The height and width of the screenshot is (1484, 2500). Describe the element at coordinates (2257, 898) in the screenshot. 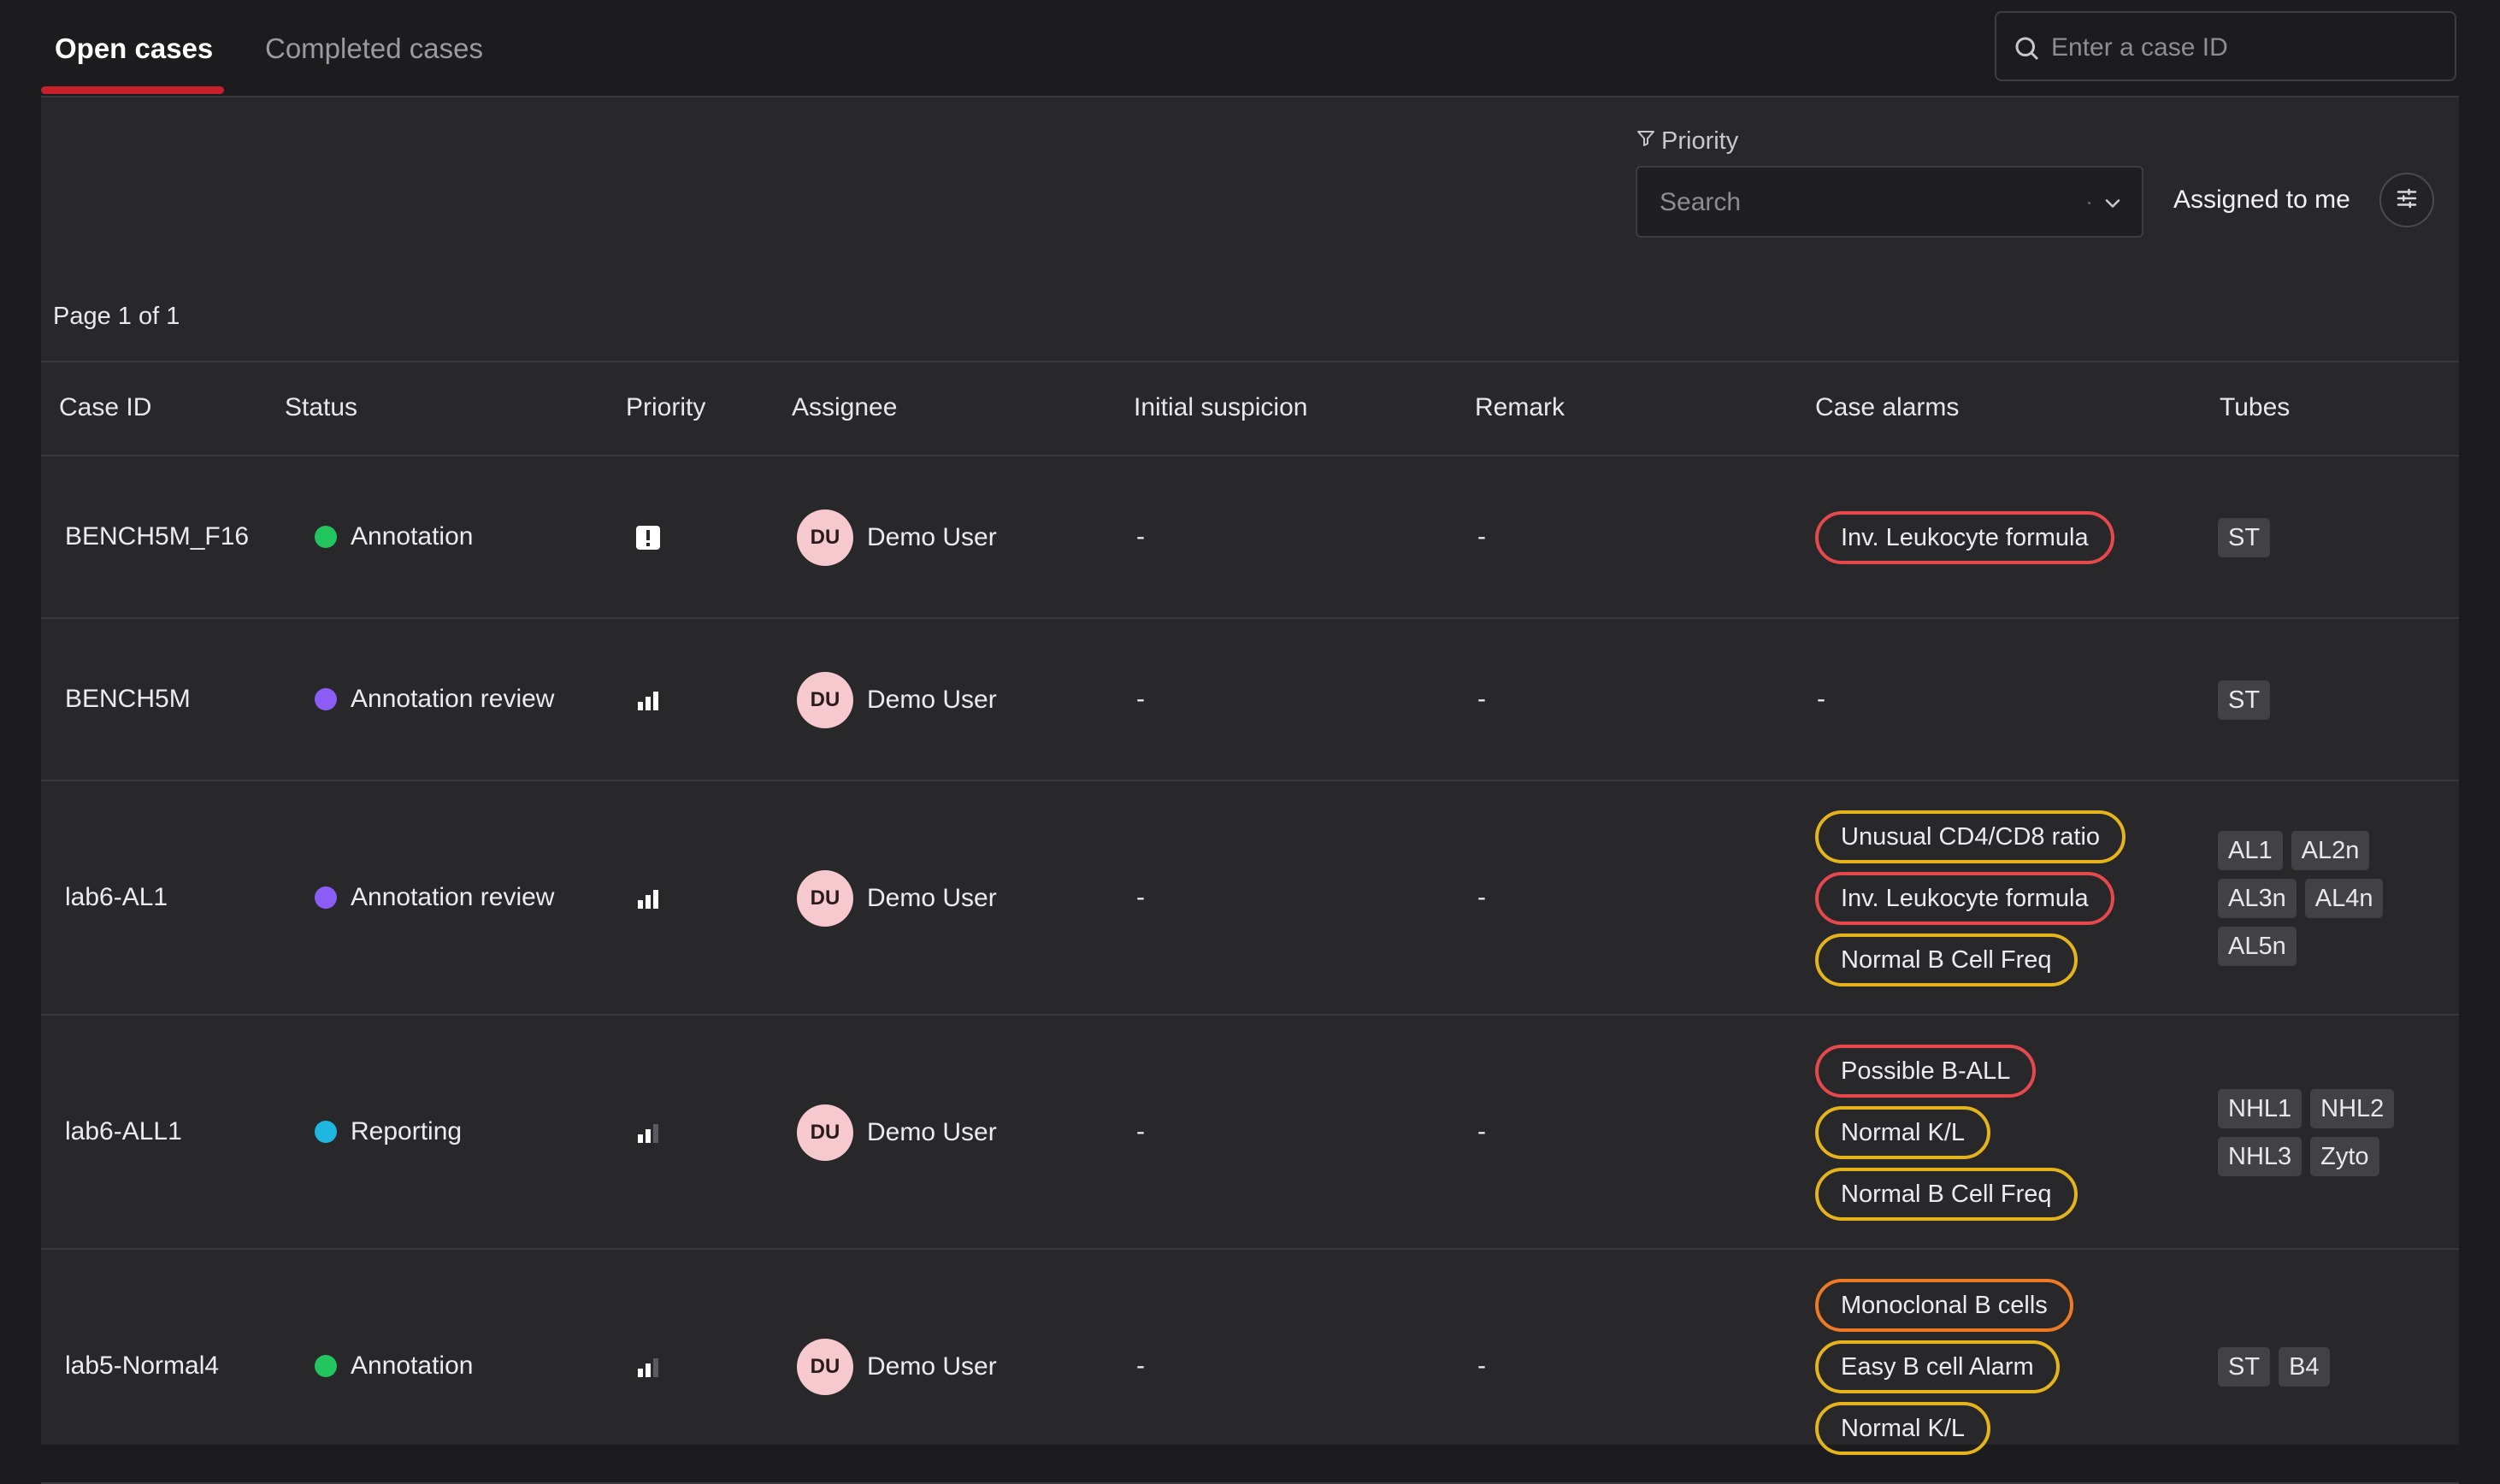

I see `tube-tag: AL3n` at that location.